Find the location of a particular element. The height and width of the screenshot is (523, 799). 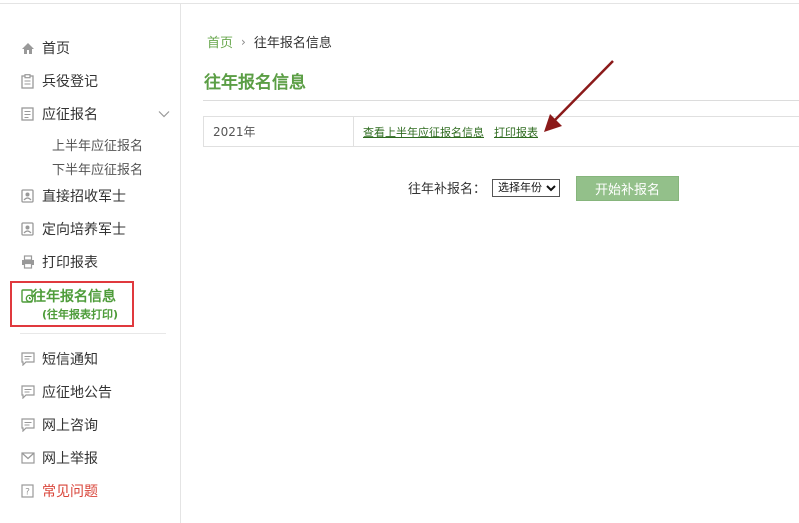

sidebar-item-faq: ? 常见问题 is located at coordinates (59, 491).